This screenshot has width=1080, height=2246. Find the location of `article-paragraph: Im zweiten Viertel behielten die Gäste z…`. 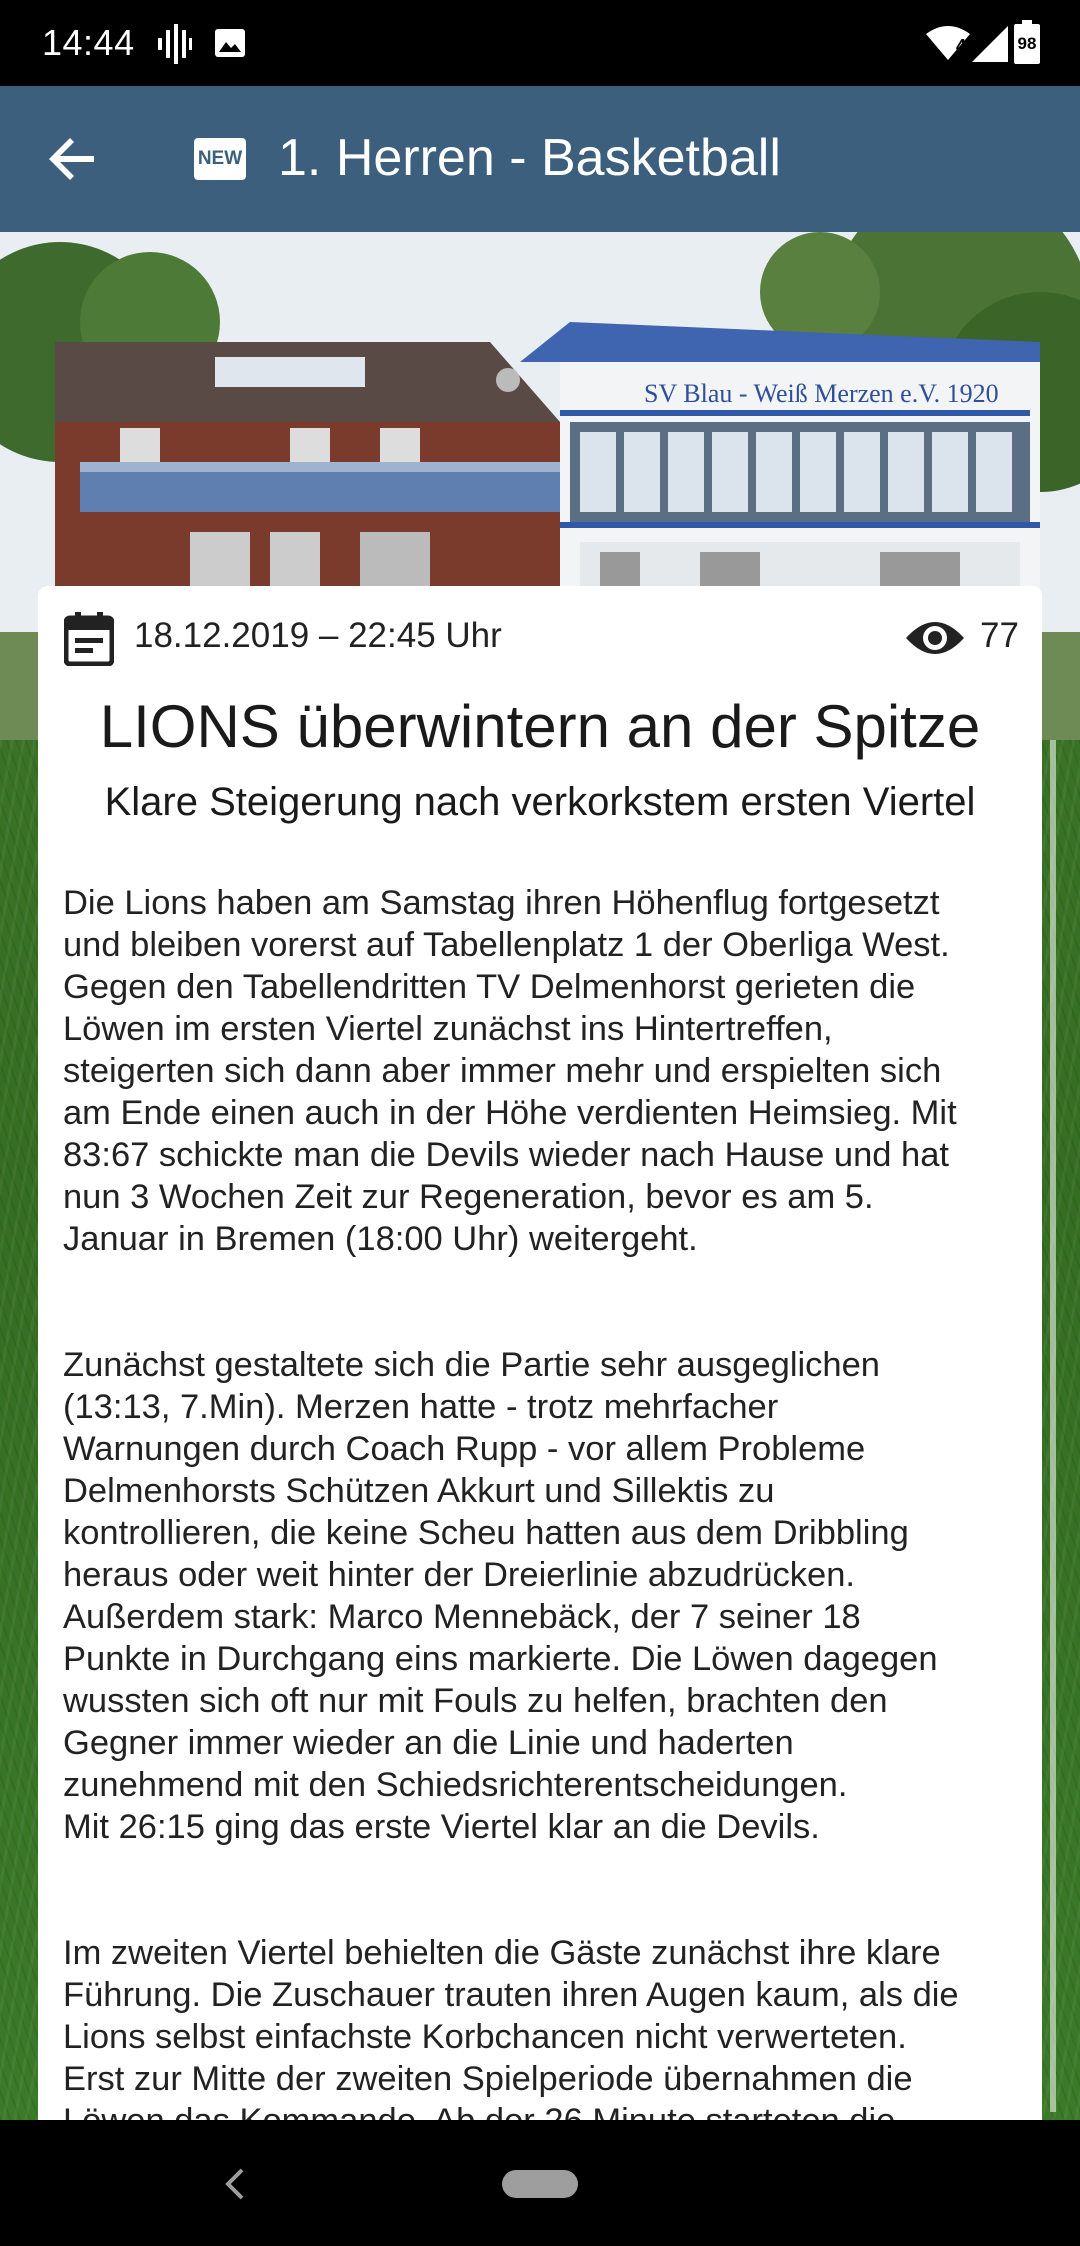

article-paragraph: Im zweiten Viertel behielten die Gäste z… is located at coordinates (511, 2027).